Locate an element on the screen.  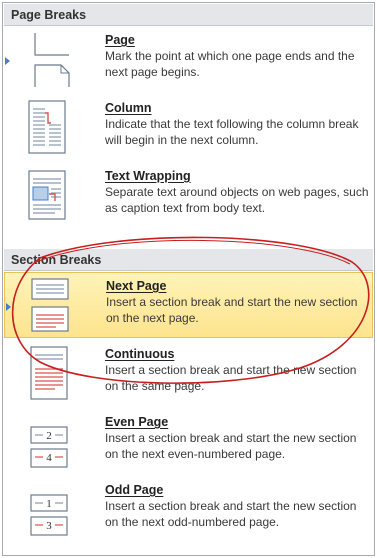
menu-item-title: Text Wrapping is located at coordinates (148, 176).